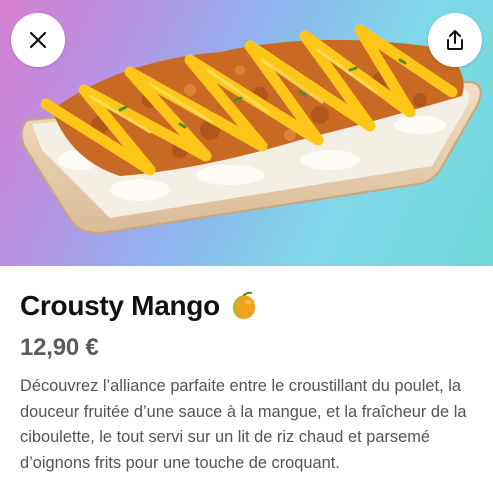  Describe the element at coordinates (243, 305) in the screenshot. I see `mango-icon` at that location.